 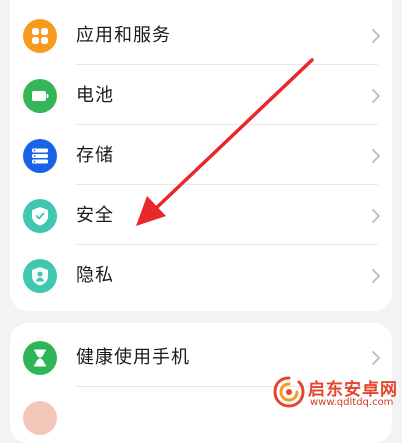 What do you see at coordinates (95, 95) in the screenshot?
I see `settings-item-label: 电池` at bounding box center [95, 95].